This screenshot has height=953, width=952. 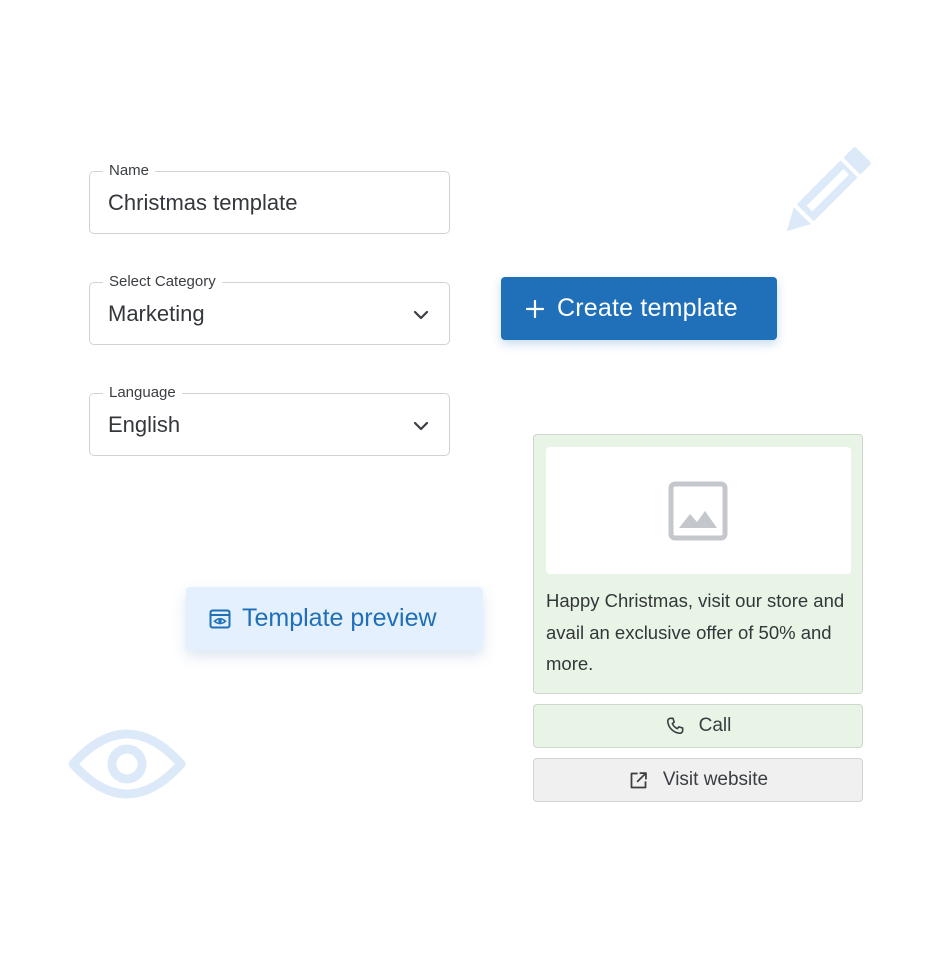 I want to click on eye-icon, so click(x=127, y=764).